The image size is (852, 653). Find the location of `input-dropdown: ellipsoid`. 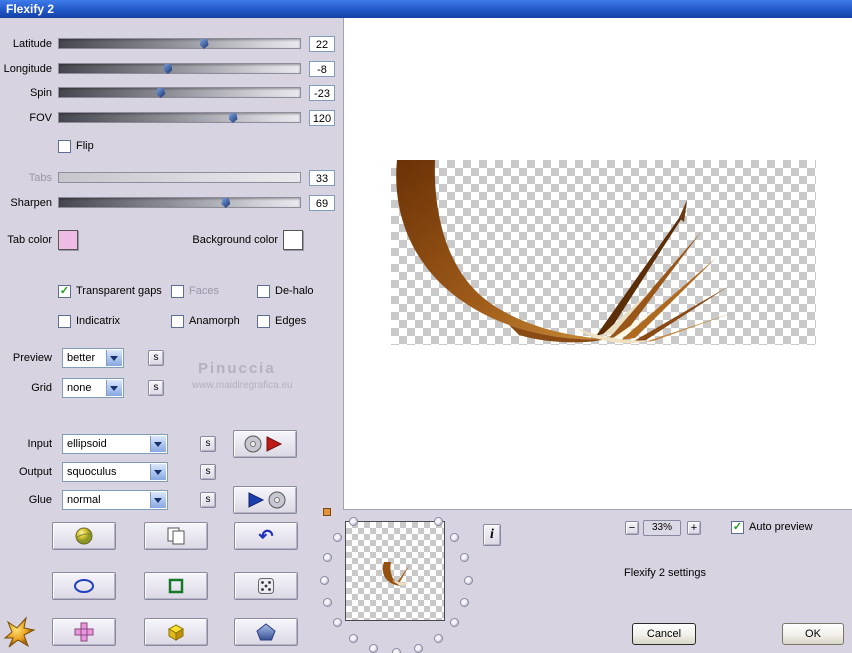

input-dropdown: ellipsoid is located at coordinates (115, 444).